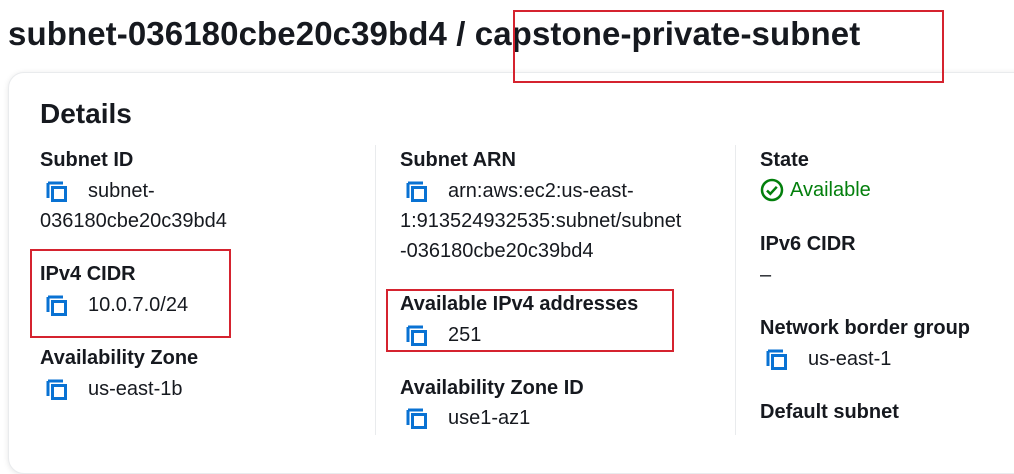 Image resolution: width=1014 pixels, height=474 pixels. Describe the element at coordinates (829, 412) in the screenshot. I see `default-subnet-label: Default subnet` at that location.